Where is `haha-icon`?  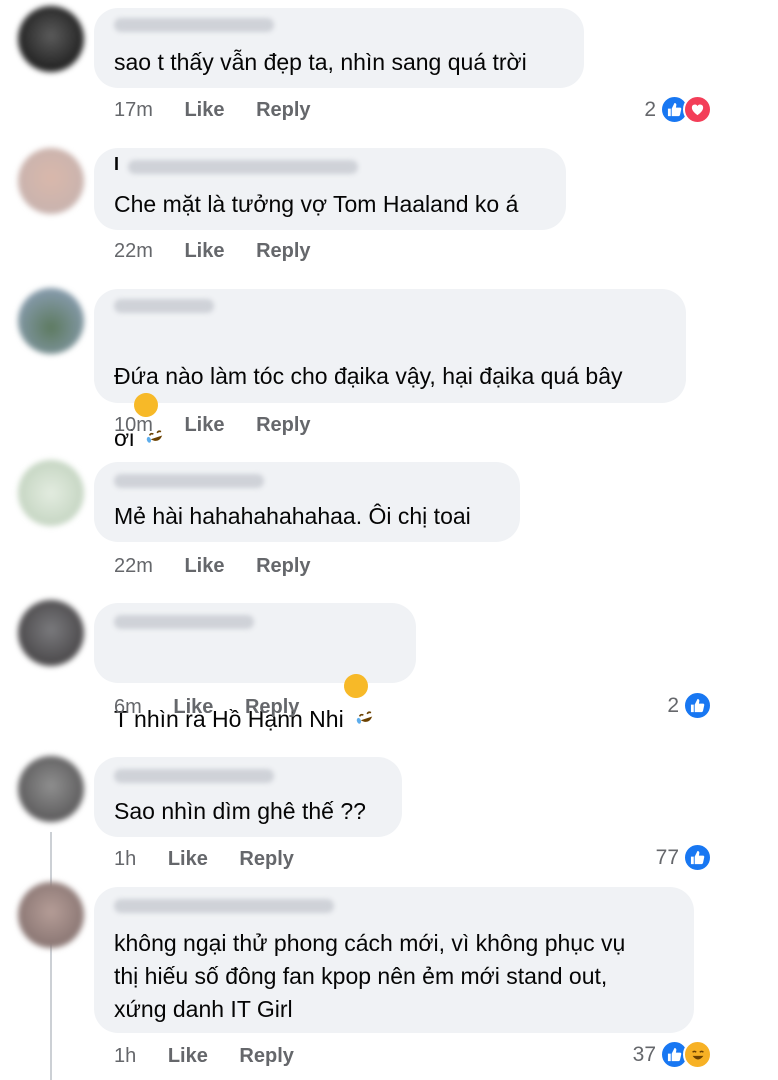 haha-icon is located at coordinates (697, 1054).